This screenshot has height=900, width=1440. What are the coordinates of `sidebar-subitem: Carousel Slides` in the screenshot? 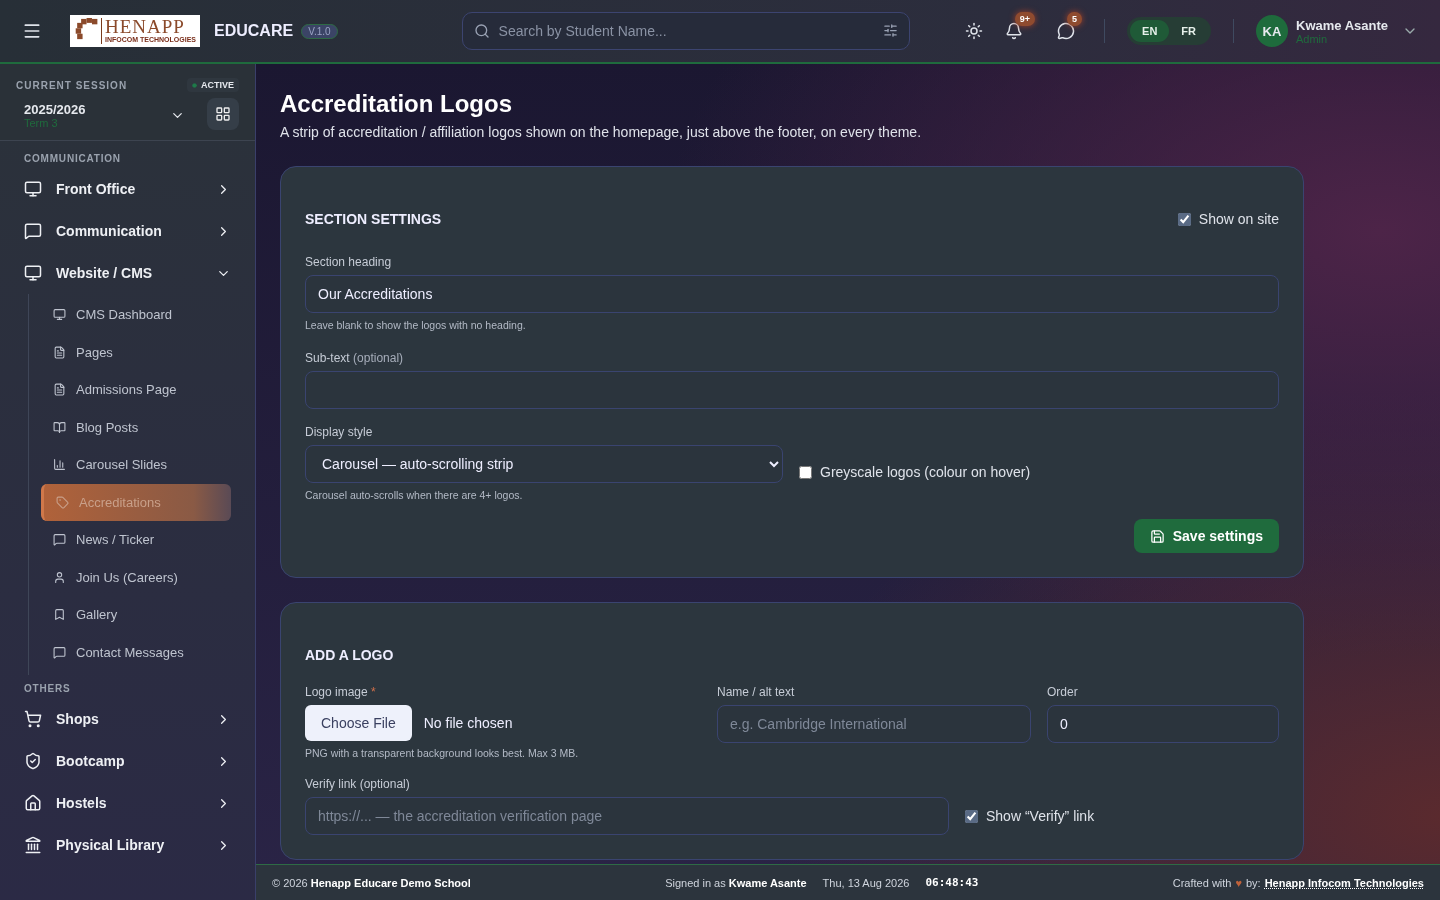 It's located at (136, 465).